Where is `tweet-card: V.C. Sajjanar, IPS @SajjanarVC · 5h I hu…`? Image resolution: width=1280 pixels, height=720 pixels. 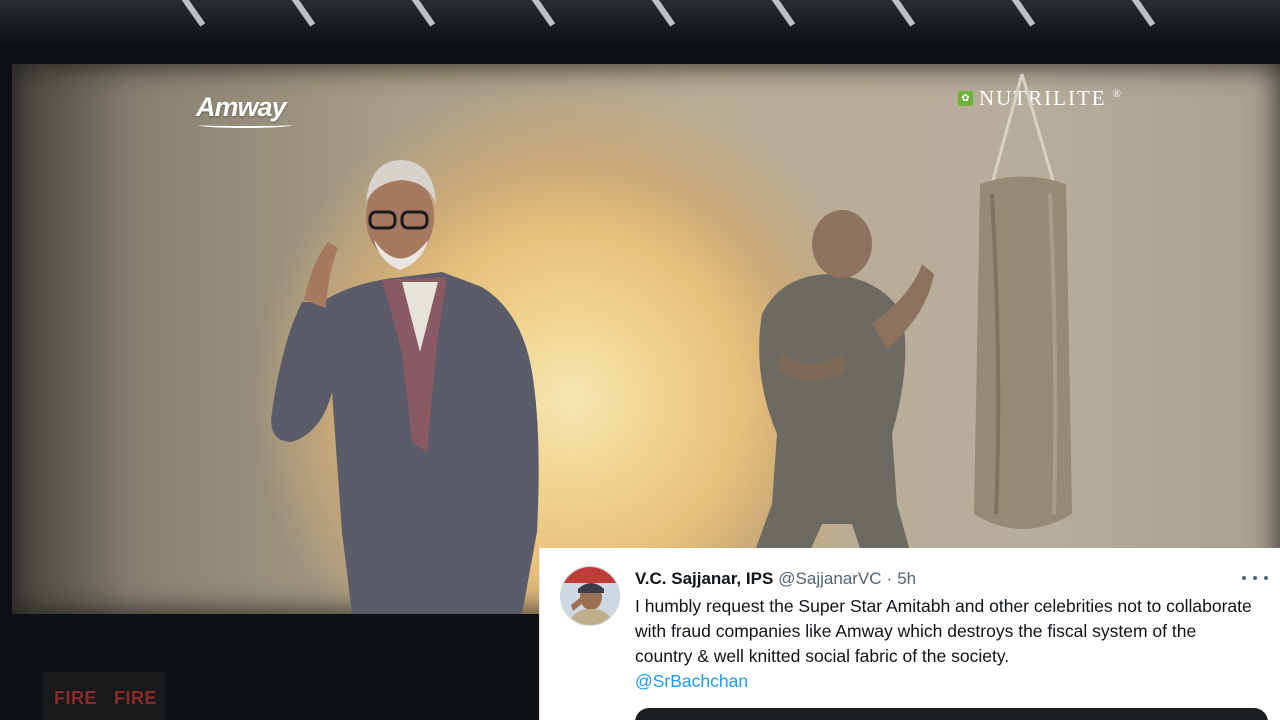
tweet-card: V.C. Sajjanar, IPS @SajjanarVC · 5h I hu… is located at coordinates (909, 634).